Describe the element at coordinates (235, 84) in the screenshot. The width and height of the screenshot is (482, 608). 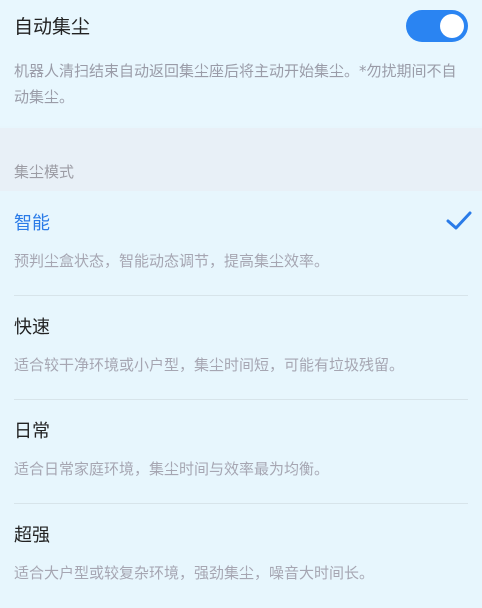
I see `auto-dust-description: 机器人清扫结束自动返回集尘座后将主动开始集尘。*勿扰期间不自动集尘。` at that location.